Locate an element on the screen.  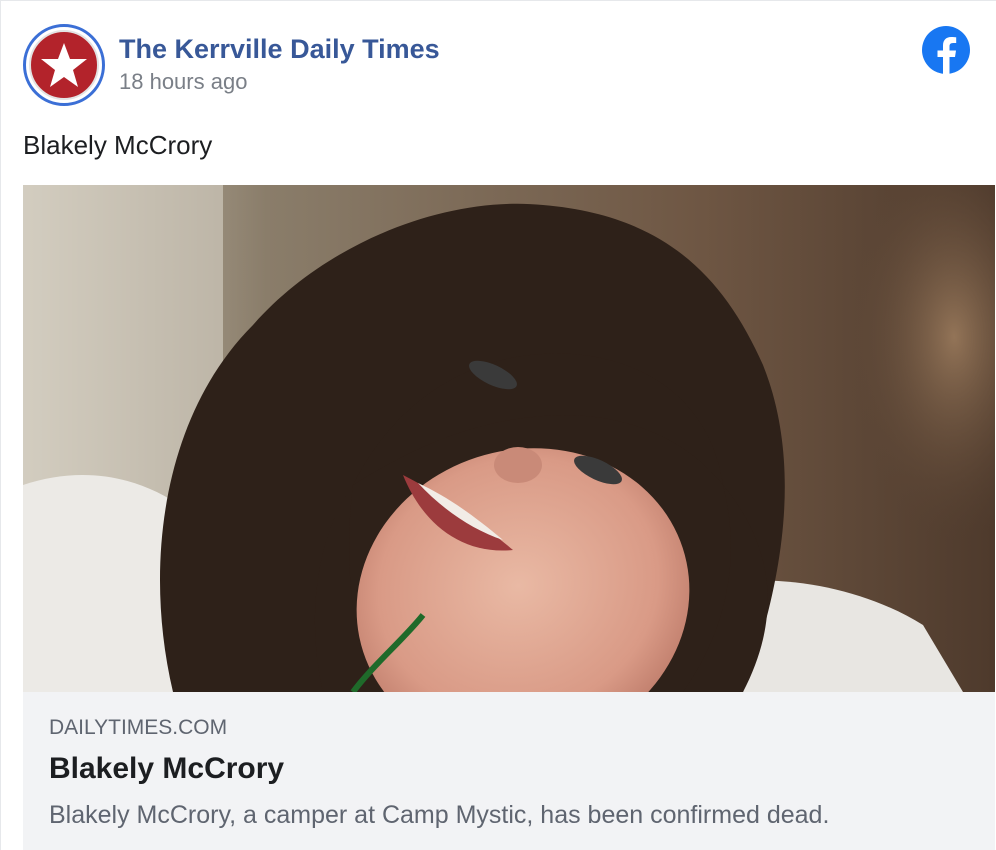
post-meta: The Kerrville Daily Times 18 hours ago is located at coordinates (279, 65).